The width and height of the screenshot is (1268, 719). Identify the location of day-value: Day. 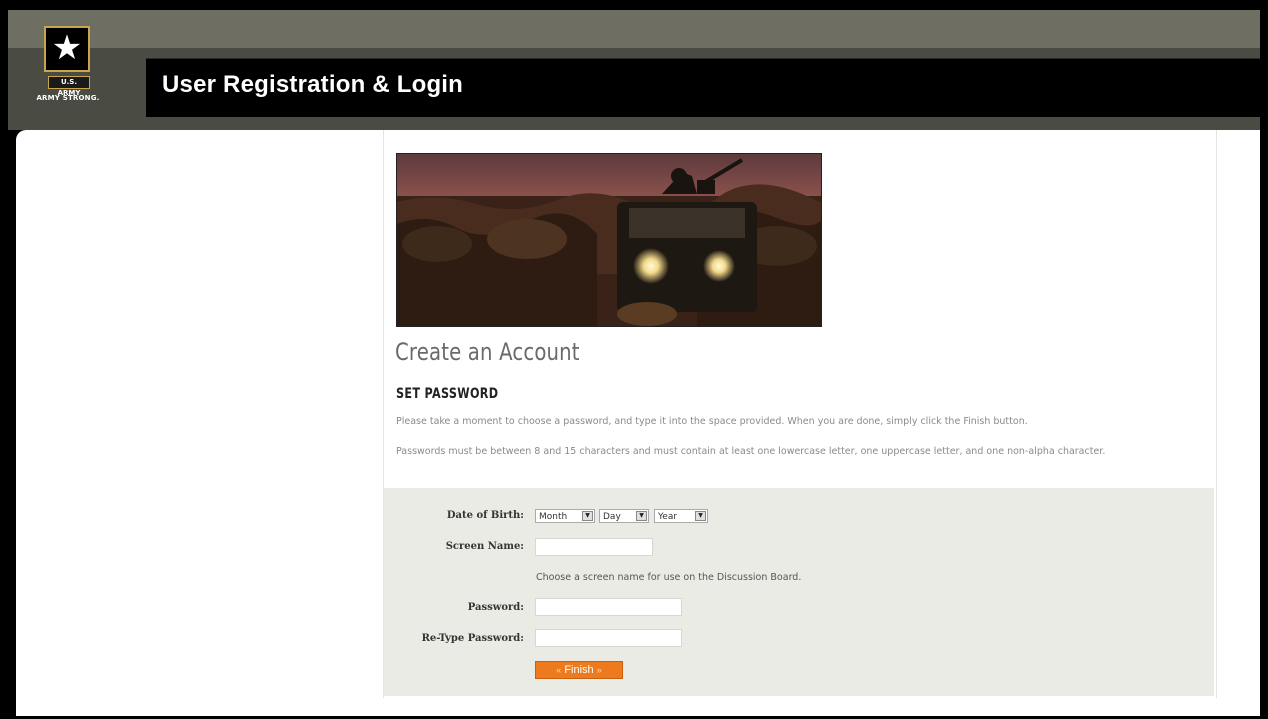
(612, 517).